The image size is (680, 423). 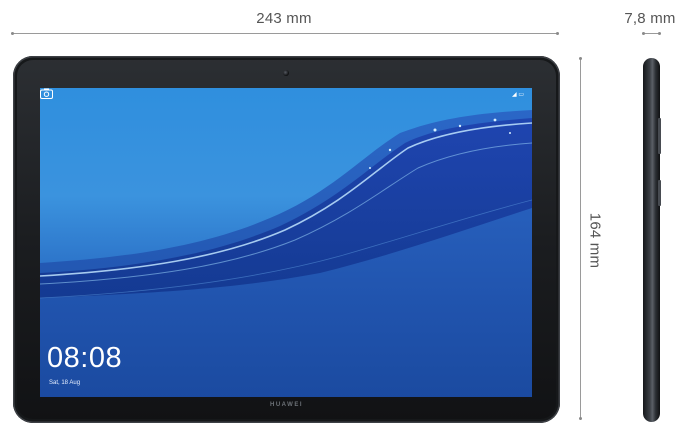 What do you see at coordinates (580, 239) in the screenshot?
I see `height-dimension-line` at bounding box center [580, 239].